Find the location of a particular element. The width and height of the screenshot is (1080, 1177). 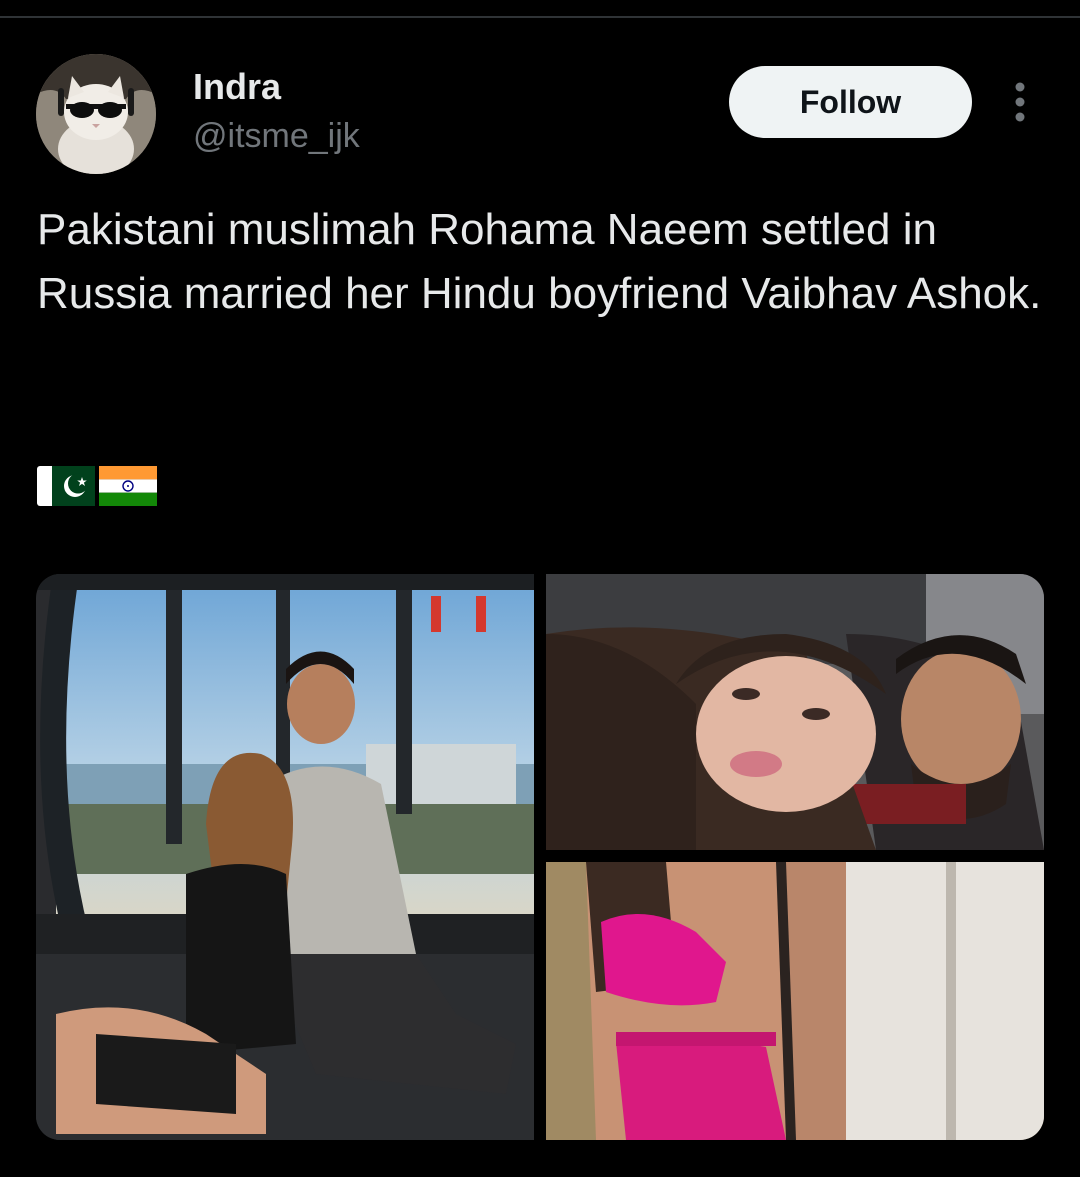

author-display-name: Indra is located at coordinates (237, 87).